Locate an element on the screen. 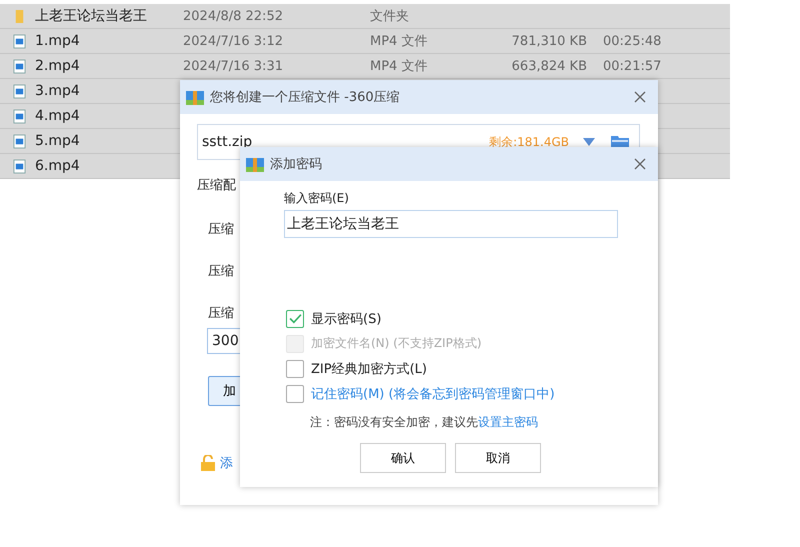 This screenshot has width=800, height=547. cancel-button: 取消 is located at coordinates (498, 458).